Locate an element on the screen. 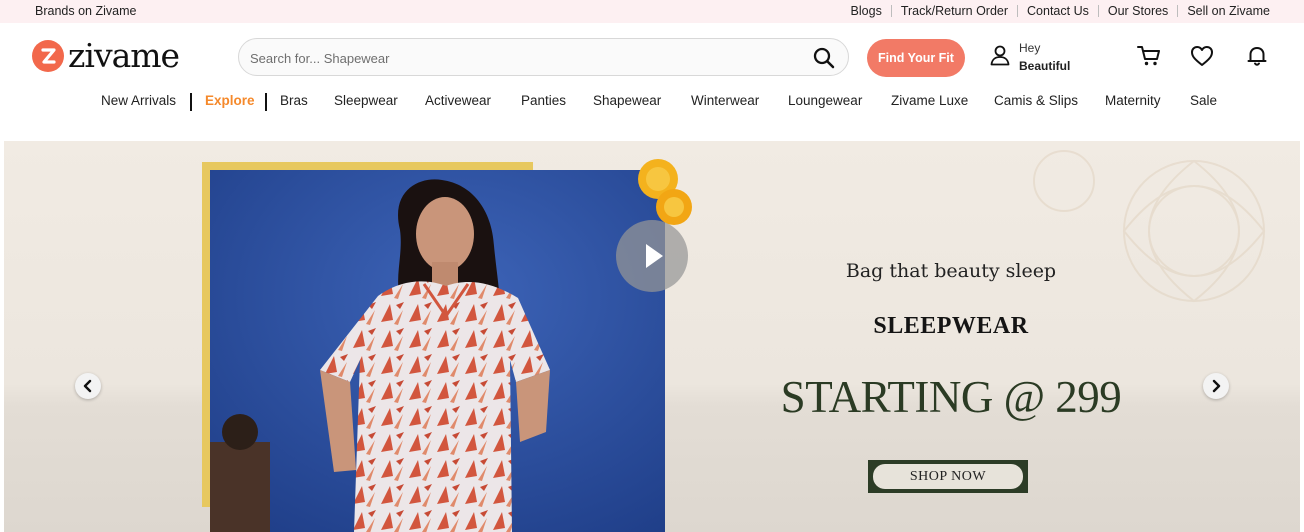 Image resolution: width=1304 pixels, height=532 pixels. our-stores-link: Our Stores is located at coordinates (1138, 11).